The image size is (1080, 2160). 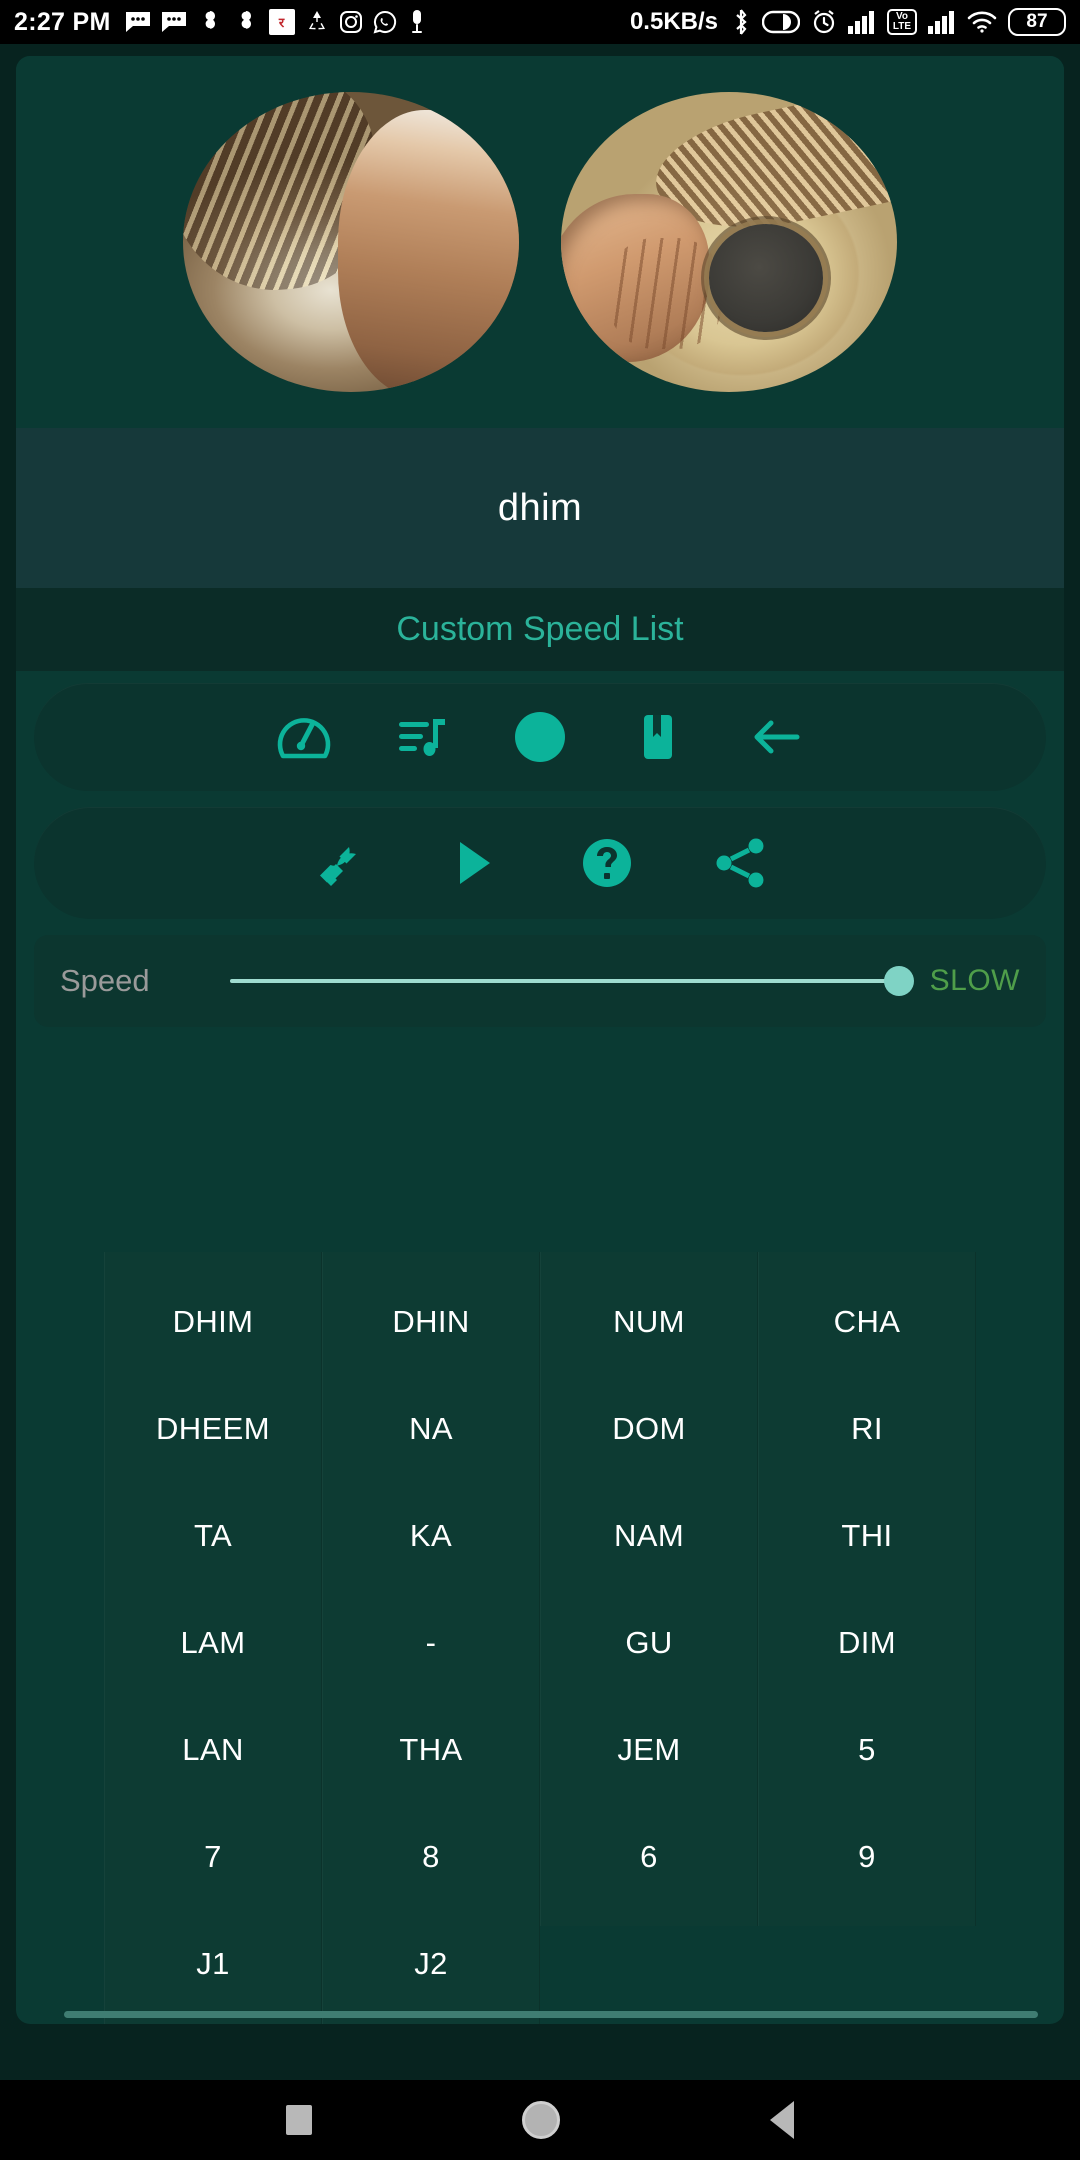 I want to click on playlist-music-icon, so click(x=422, y=737).